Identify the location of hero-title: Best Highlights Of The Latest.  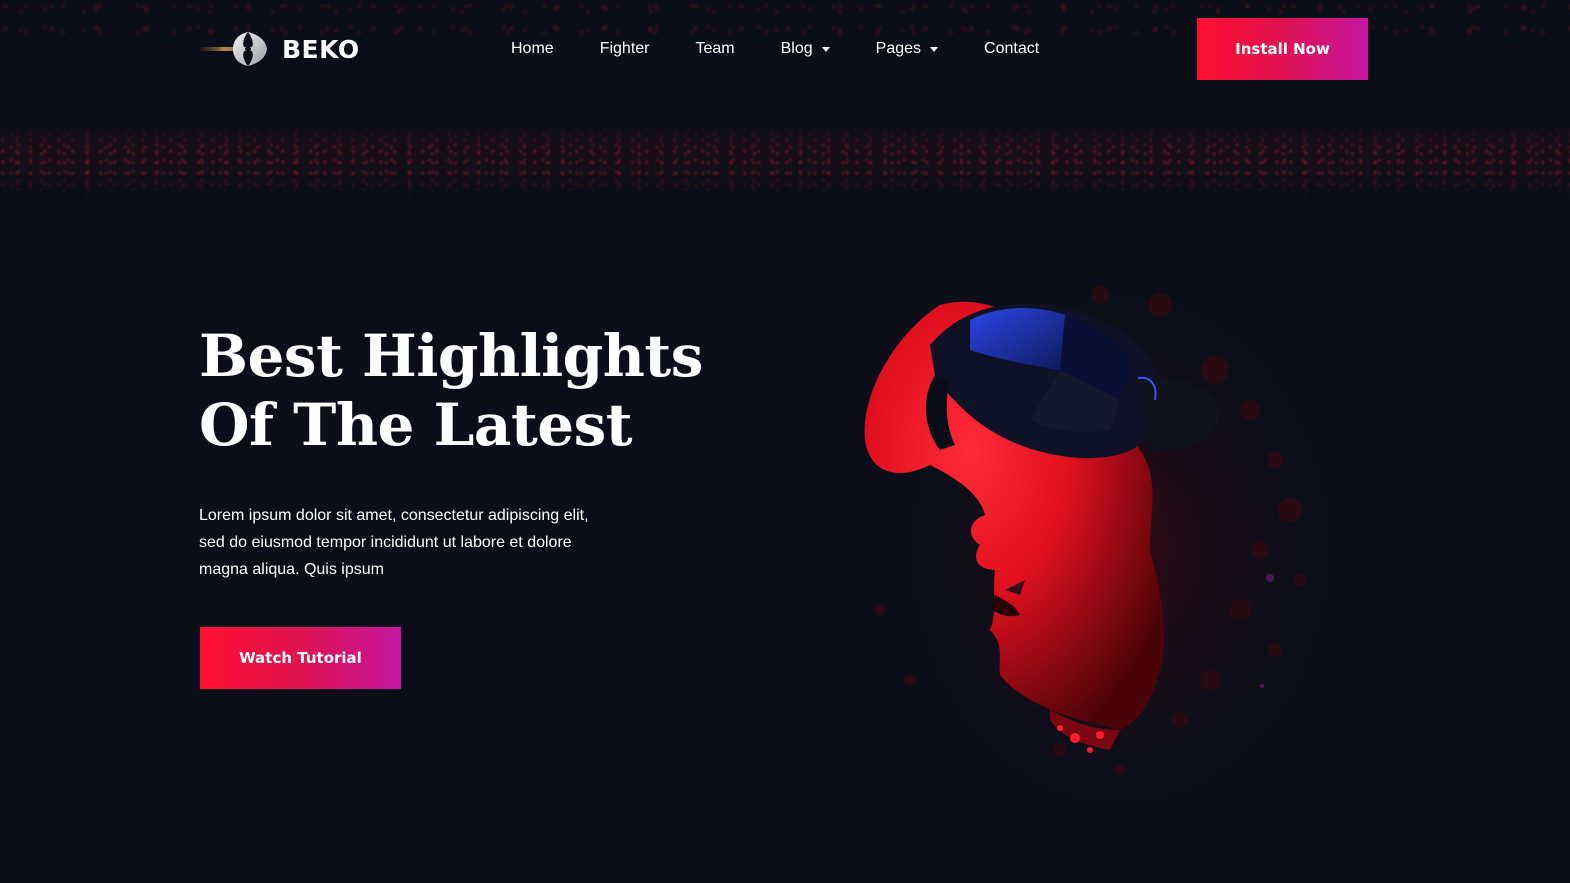
(479, 391).